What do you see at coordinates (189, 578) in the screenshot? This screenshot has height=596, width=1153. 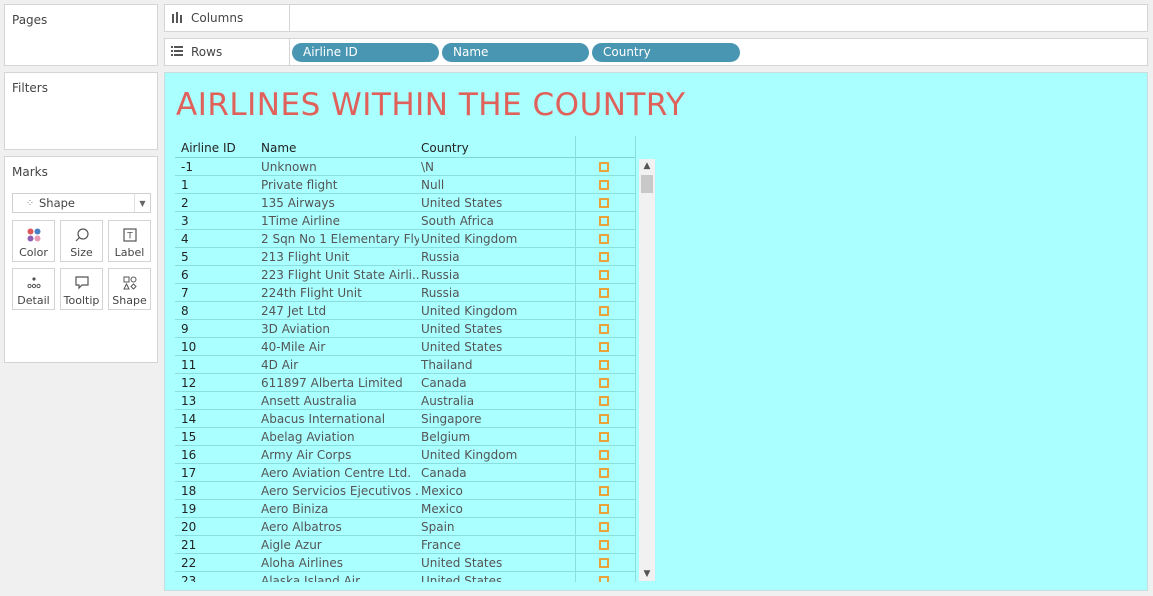 I see `cell-airline-id: 23` at bounding box center [189, 578].